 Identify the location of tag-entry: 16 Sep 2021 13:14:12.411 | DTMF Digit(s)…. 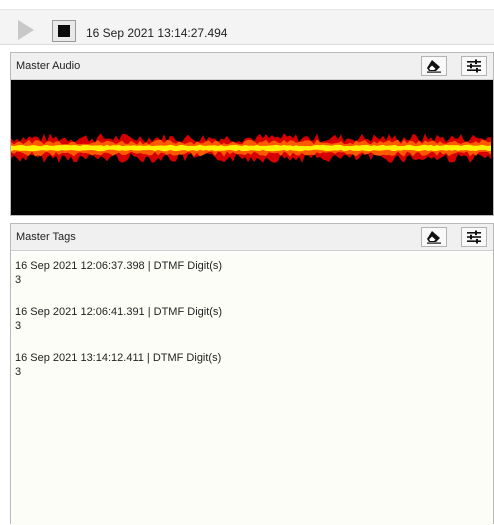
(254, 365).